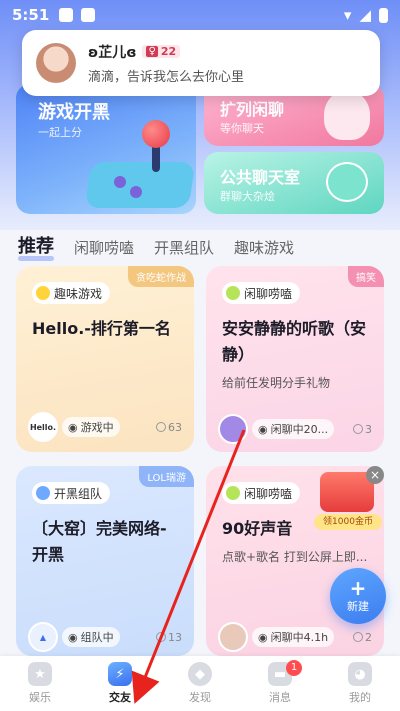  I want to click on room-tag: 开黑组队, so click(71, 493).